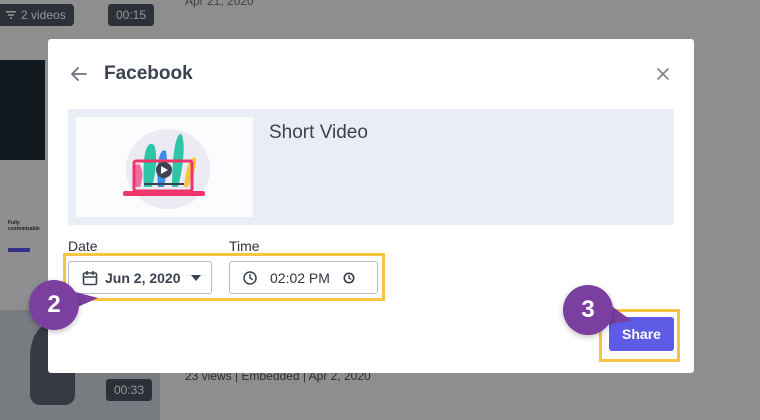  I want to click on video-title: Short Video, so click(318, 132).